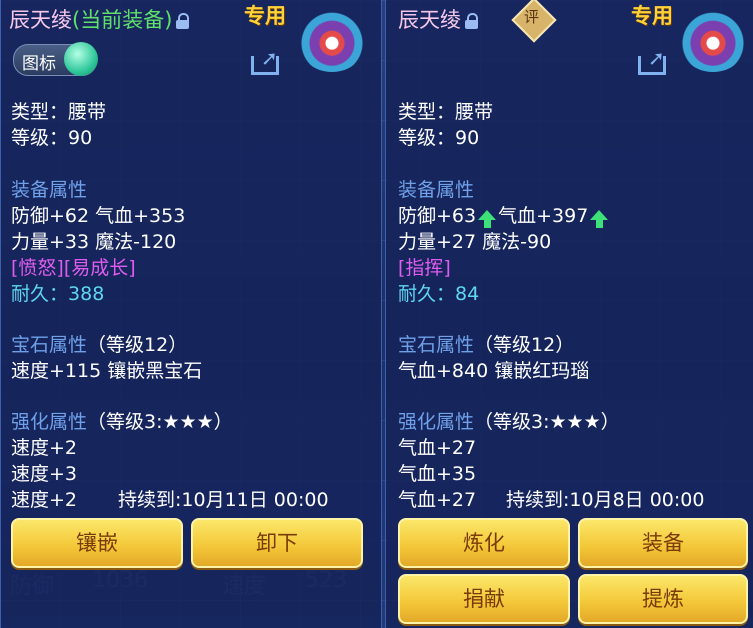 Image resolution: width=753 pixels, height=628 pixels. What do you see at coordinates (94, 242) in the screenshot?
I see `equip-attr-line2: 力量+33 魔法-120` at bounding box center [94, 242].